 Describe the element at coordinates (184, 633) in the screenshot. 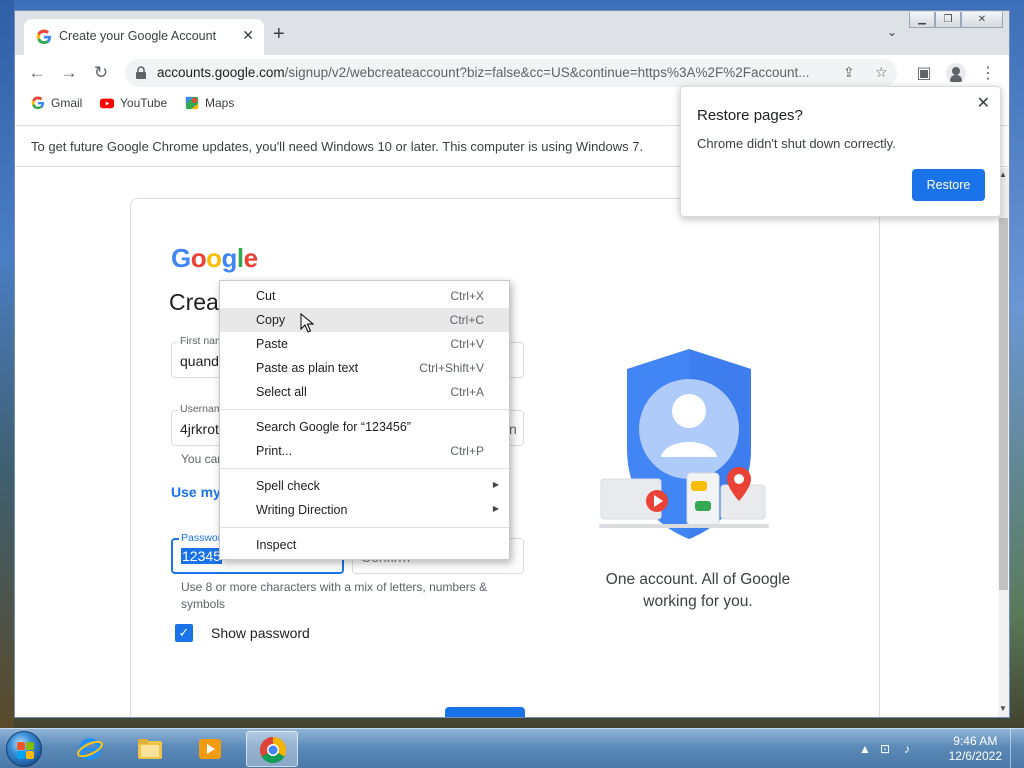

I see `show-password-checkbox: ✓` at that location.